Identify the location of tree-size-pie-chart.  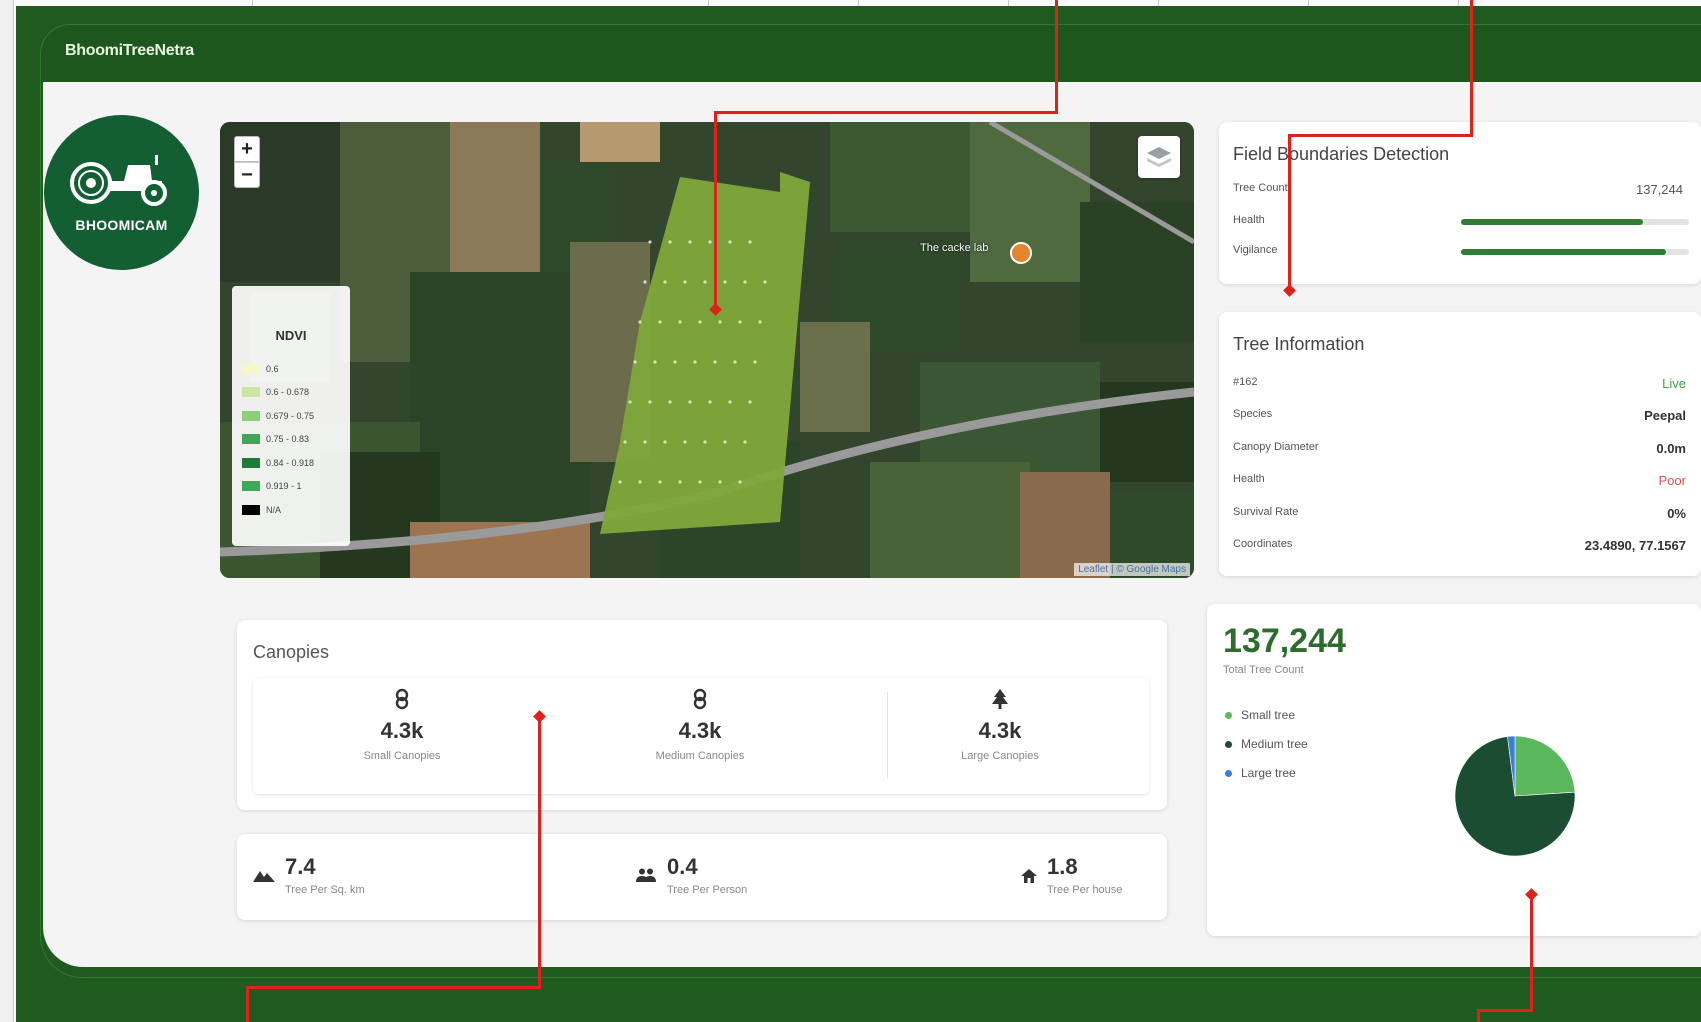
(1515, 796).